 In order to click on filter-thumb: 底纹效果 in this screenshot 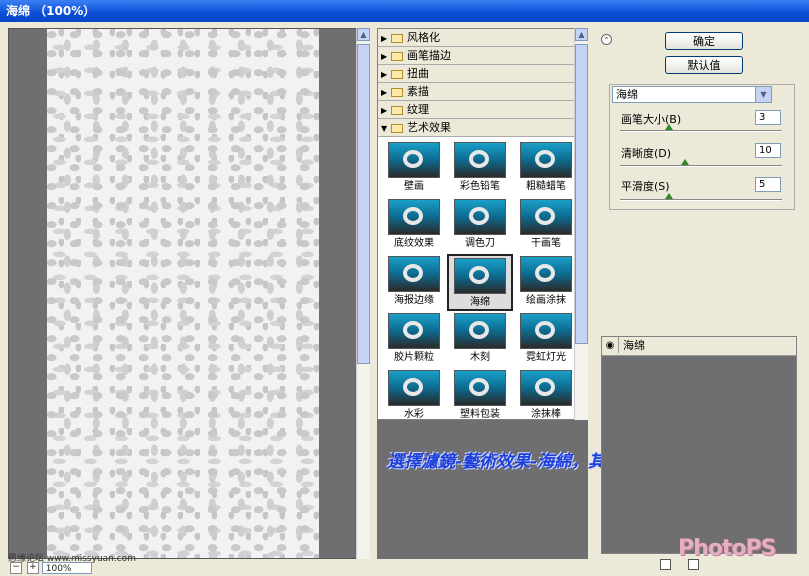, I will do `click(414, 225)`.